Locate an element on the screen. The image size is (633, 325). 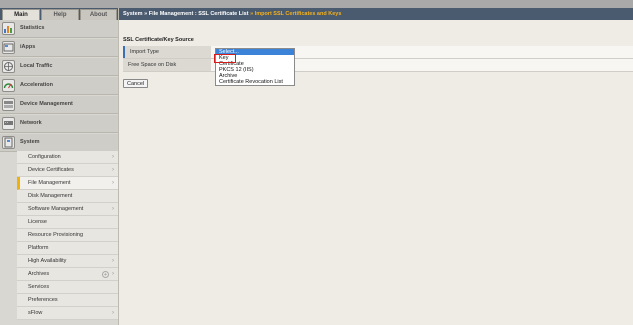
sidebar-section-label: Acceleration is located at coordinates (37, 85).